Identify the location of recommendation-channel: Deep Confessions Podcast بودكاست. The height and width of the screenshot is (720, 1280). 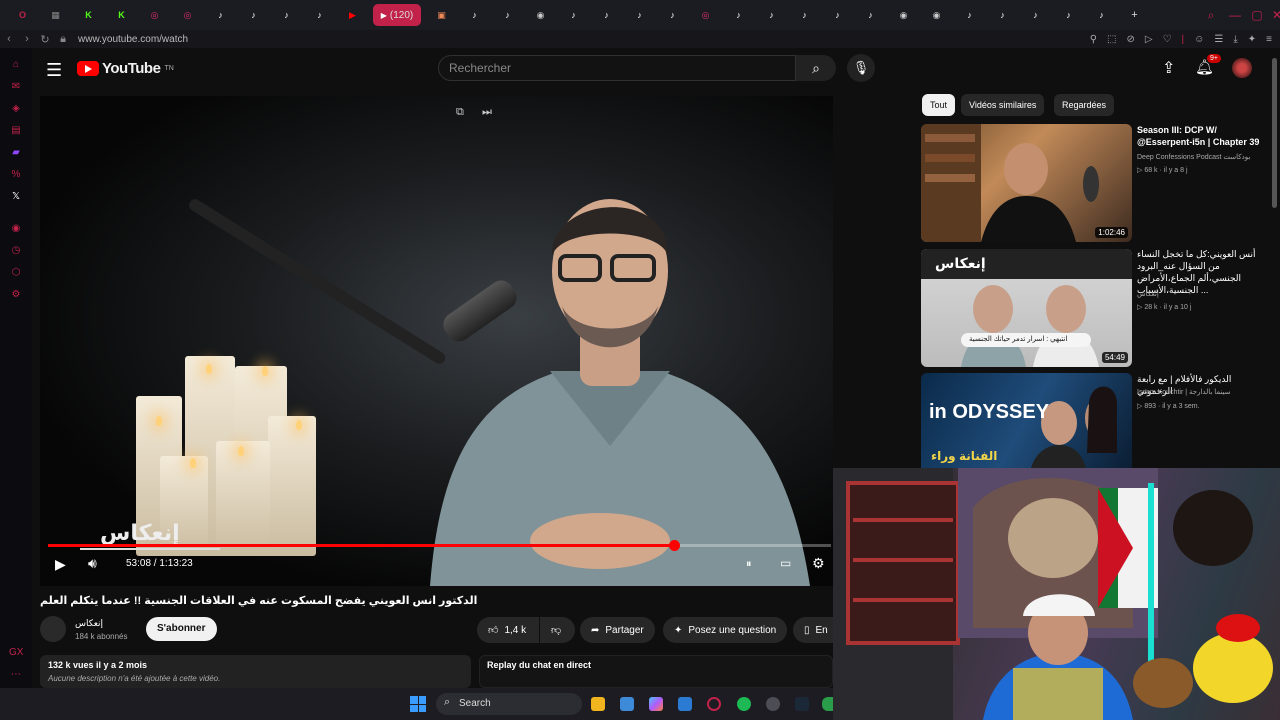
(1193, 157).